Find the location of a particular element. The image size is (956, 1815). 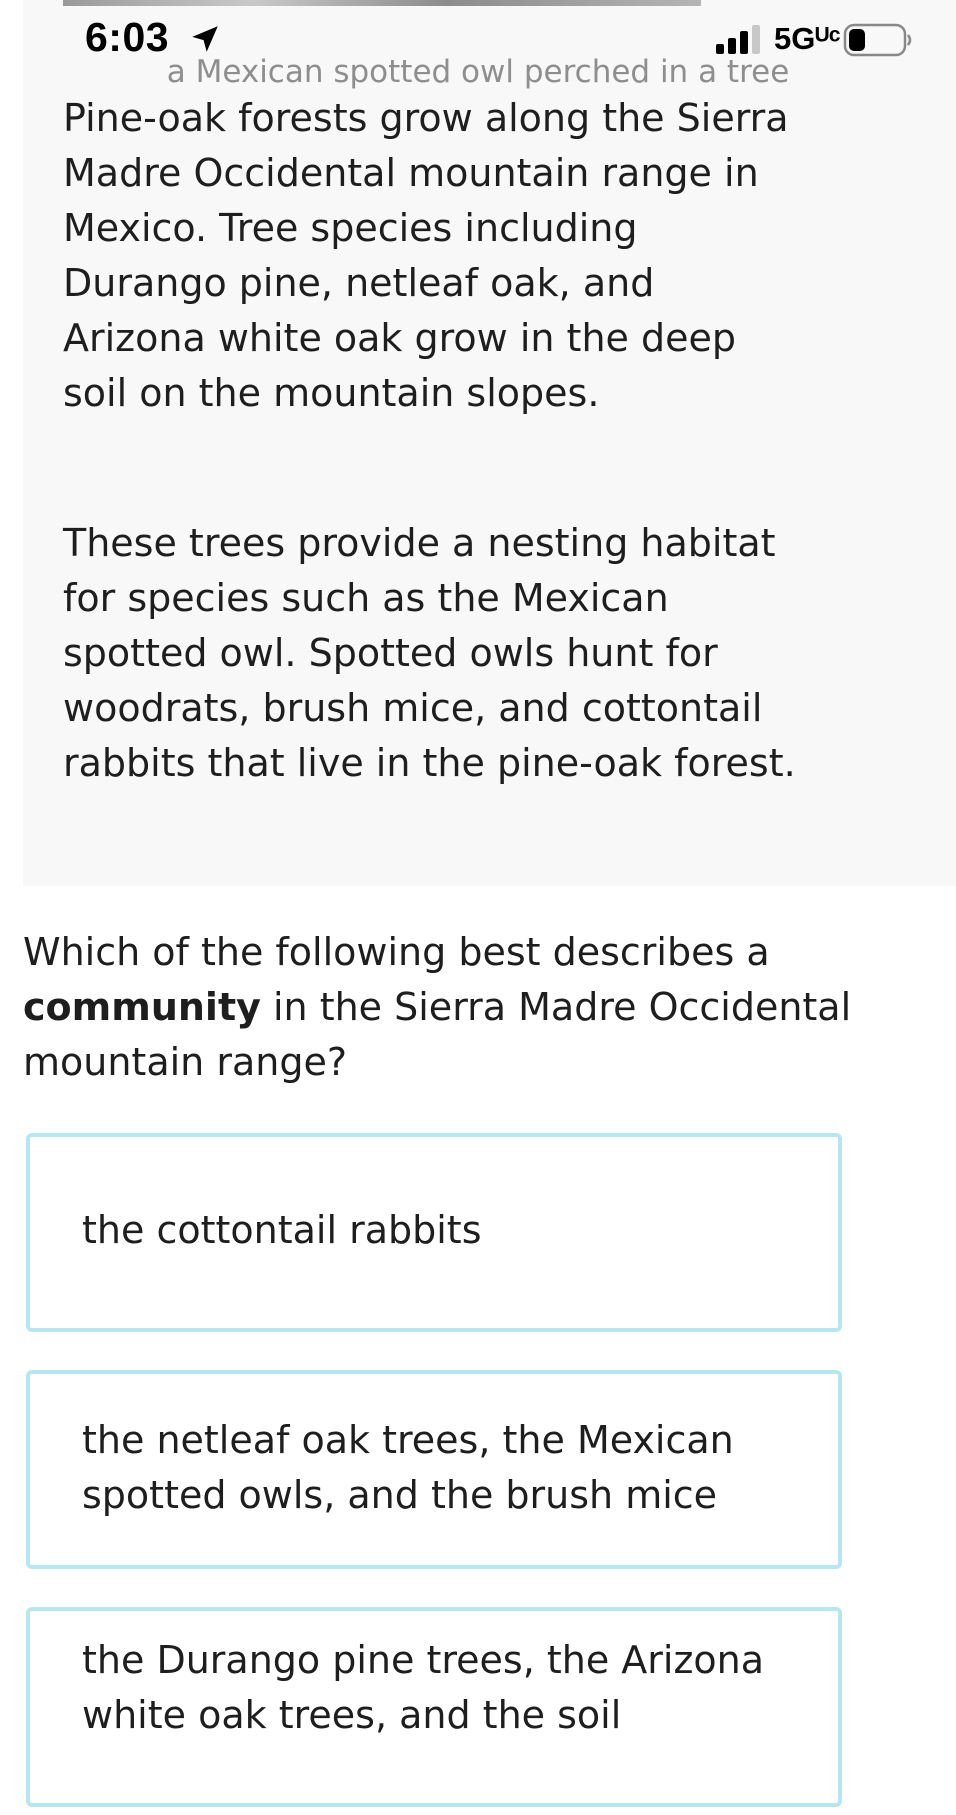

answer-choice-1: the cottontail rabbits is located at coordinates (434, 1232).